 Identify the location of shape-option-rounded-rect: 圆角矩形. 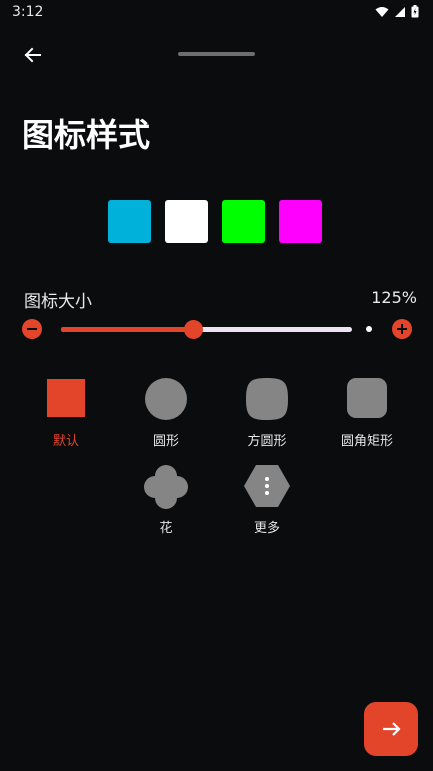
(367, 413).